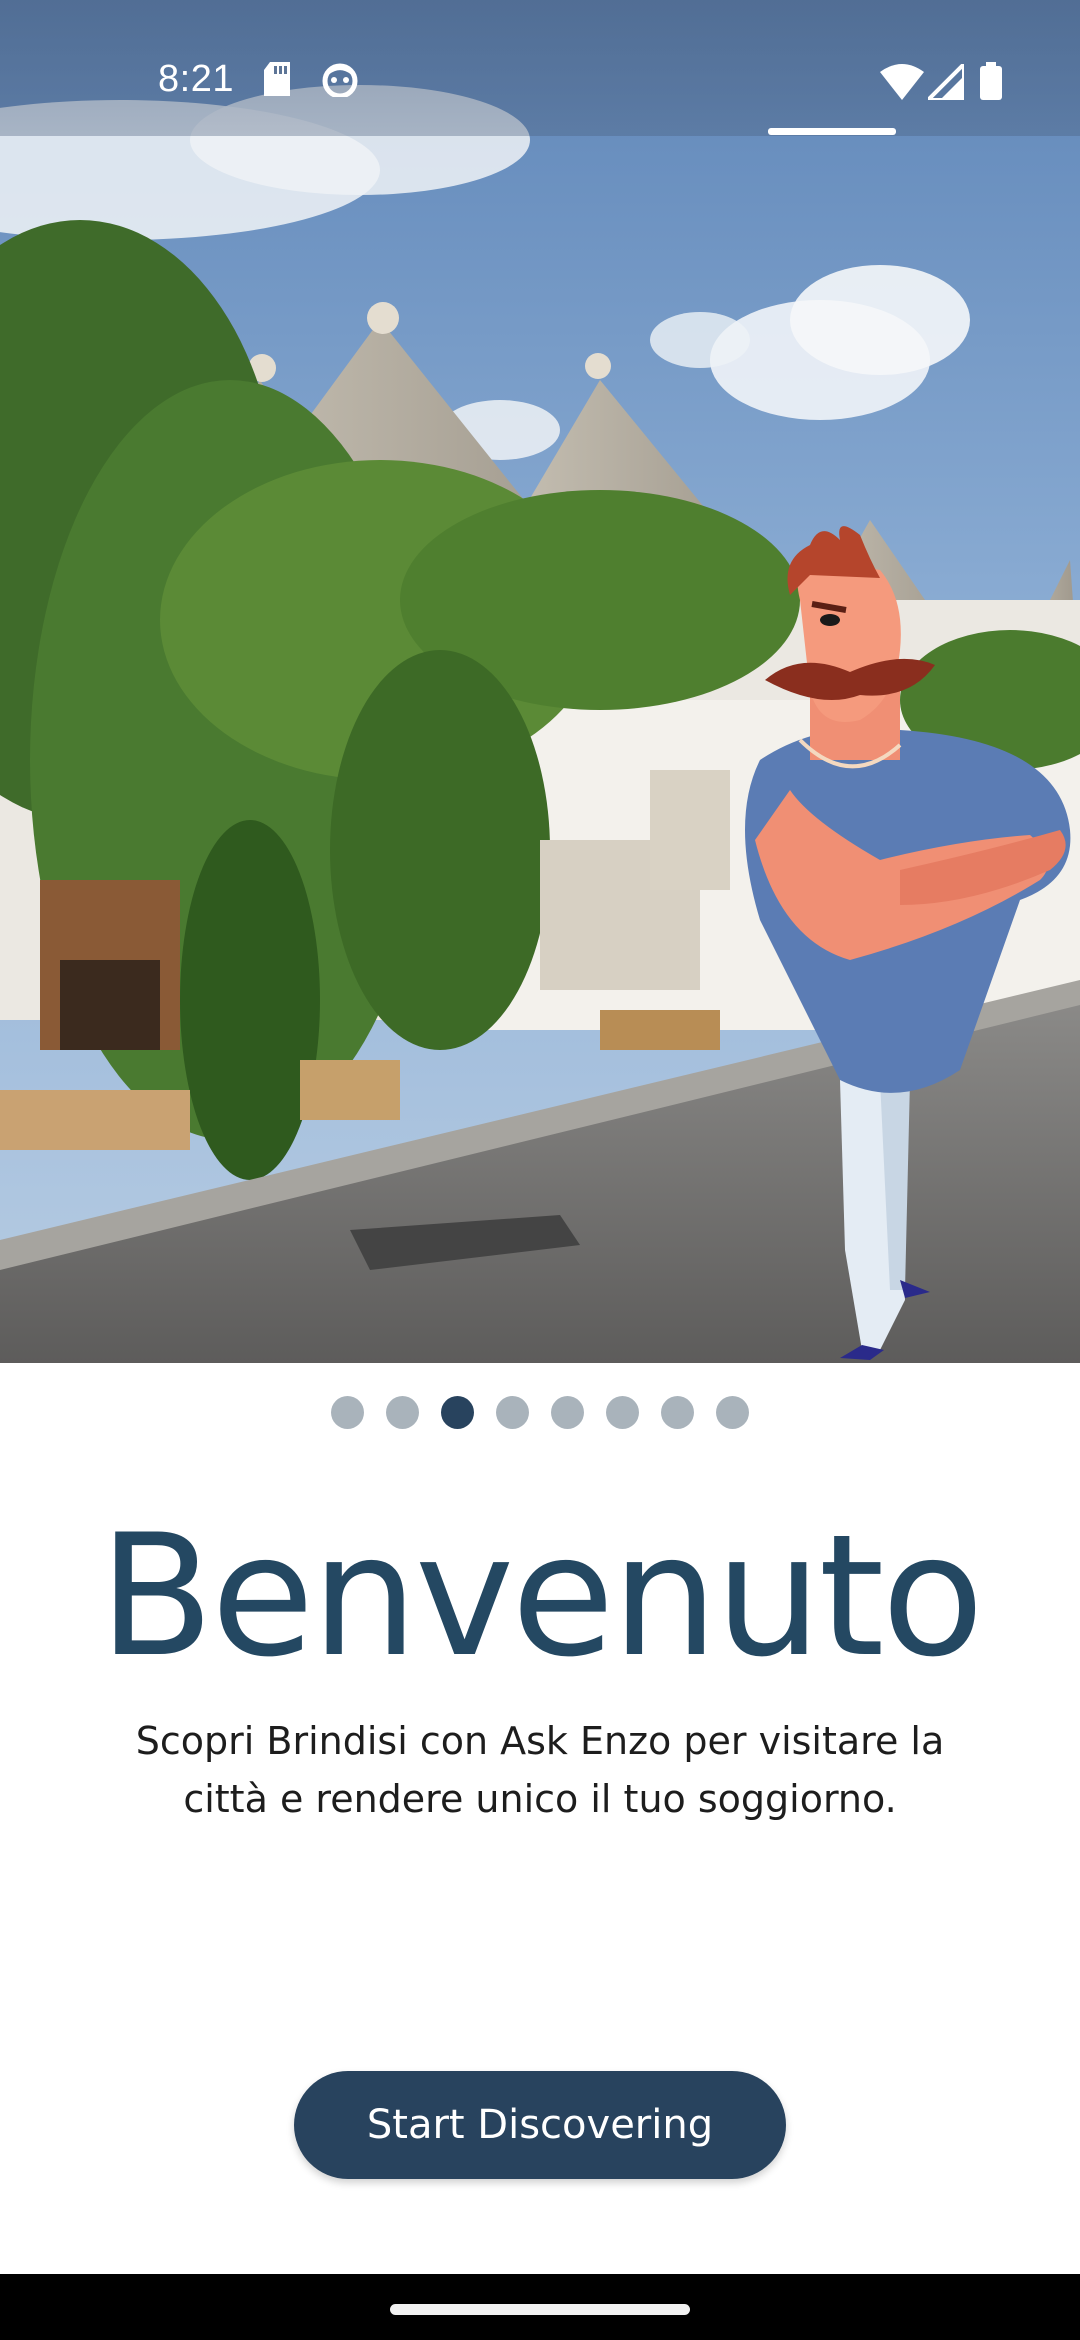 The height and width of the screenshot is (2340, 1080). What do you see at coordinates (541, 1596) in the screenshot?
I see `welcome-title: Benvenuto` at bounding box center [541, 1596].